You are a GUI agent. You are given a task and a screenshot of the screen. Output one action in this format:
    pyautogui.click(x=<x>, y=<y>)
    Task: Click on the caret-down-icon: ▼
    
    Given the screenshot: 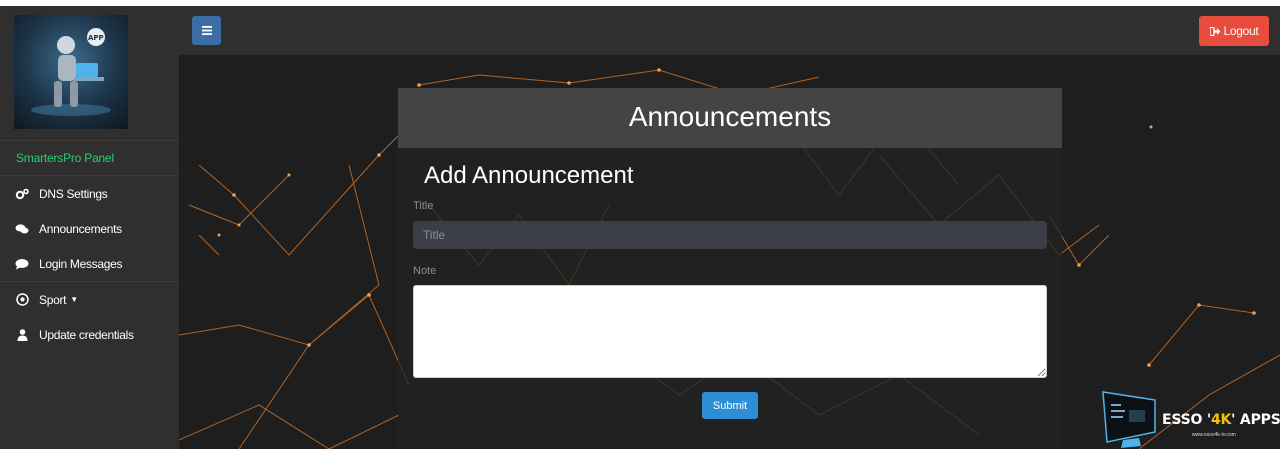 What is the action you would take?
    pyautogui.click(x=74, y=299)
    